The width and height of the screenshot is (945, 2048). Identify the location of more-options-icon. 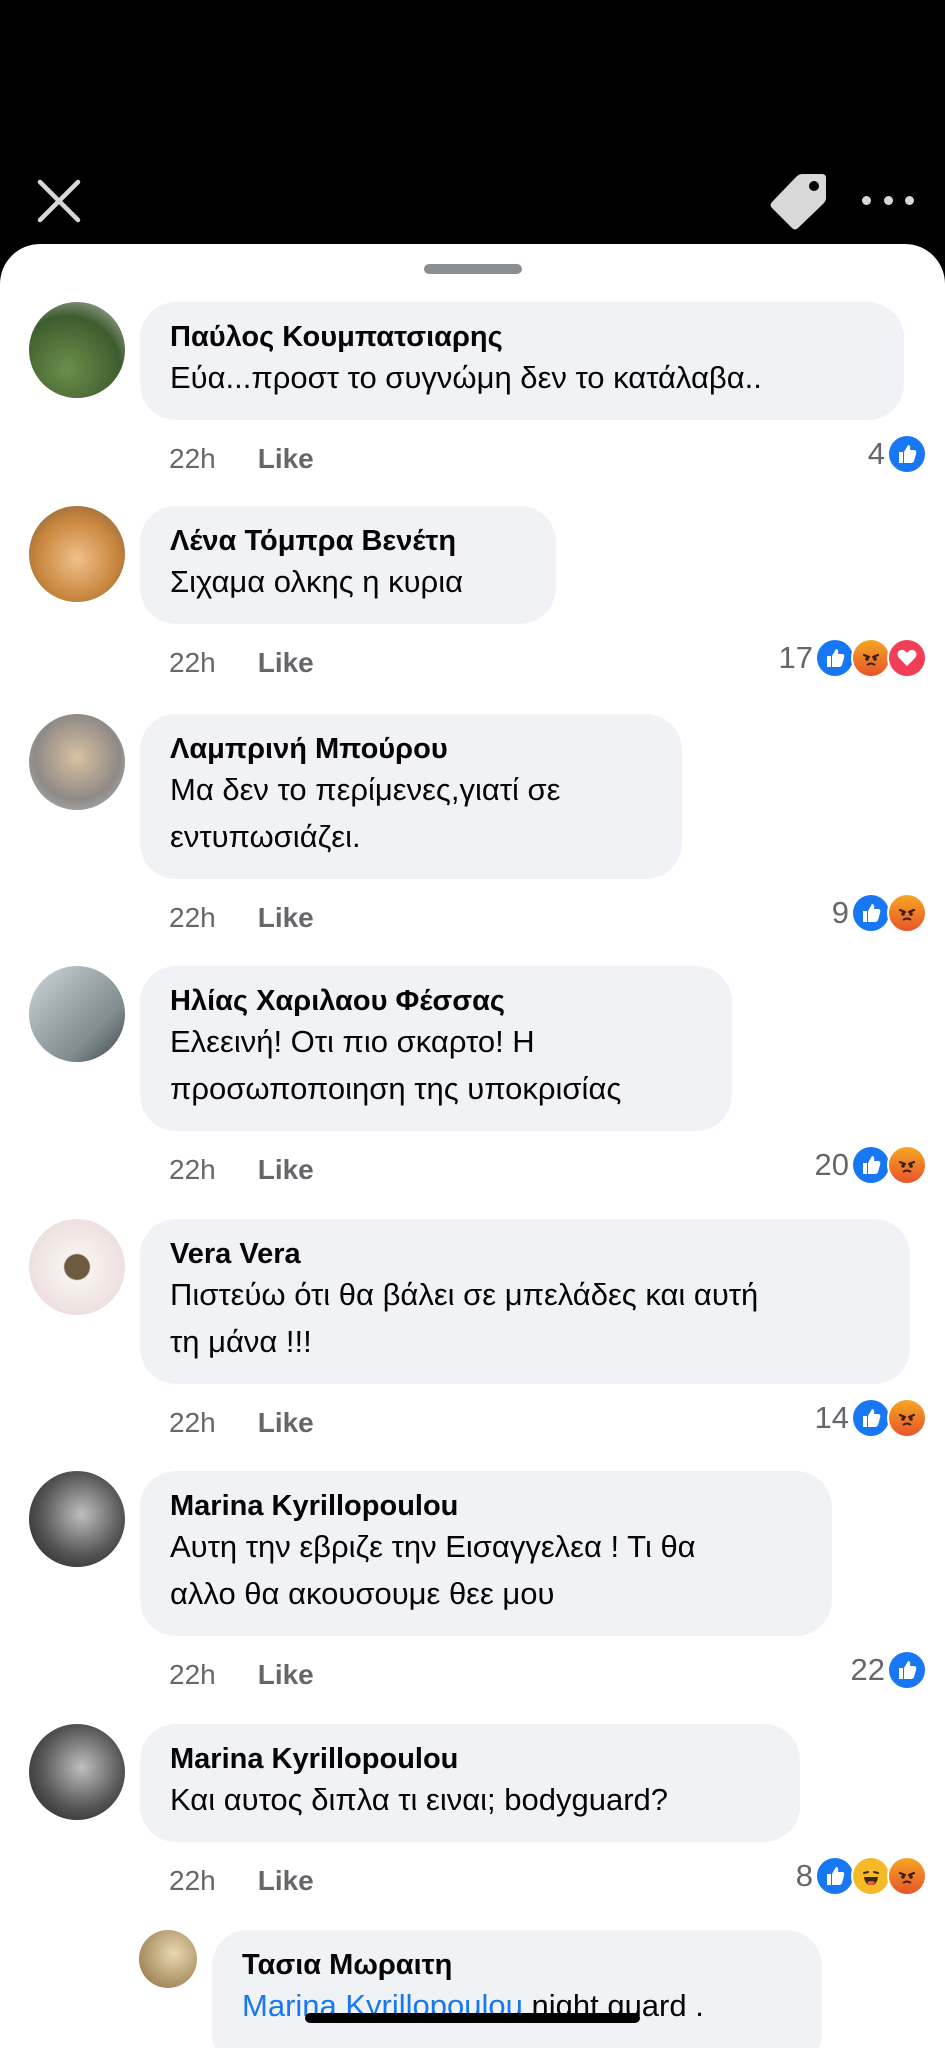
(888, 200).